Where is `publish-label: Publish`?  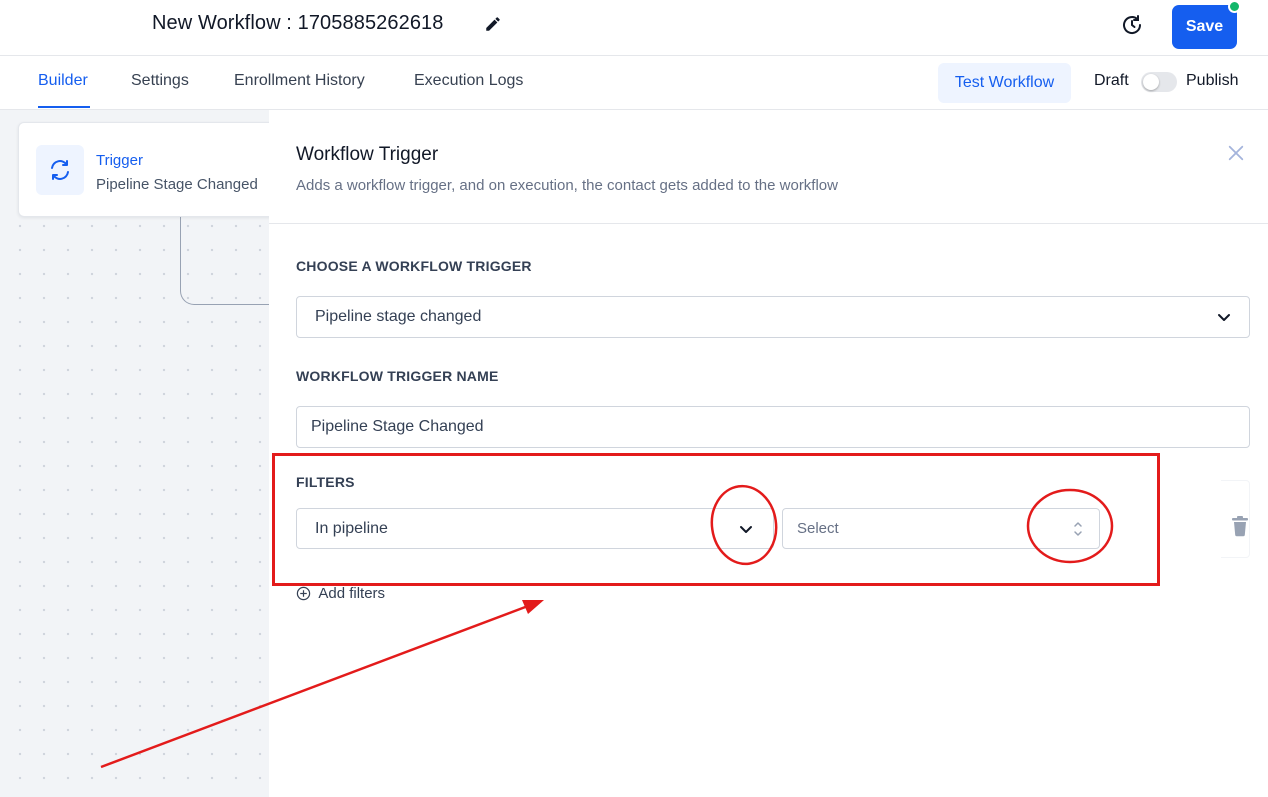 publish-label: Publish is located at coordinates (1212, 80).